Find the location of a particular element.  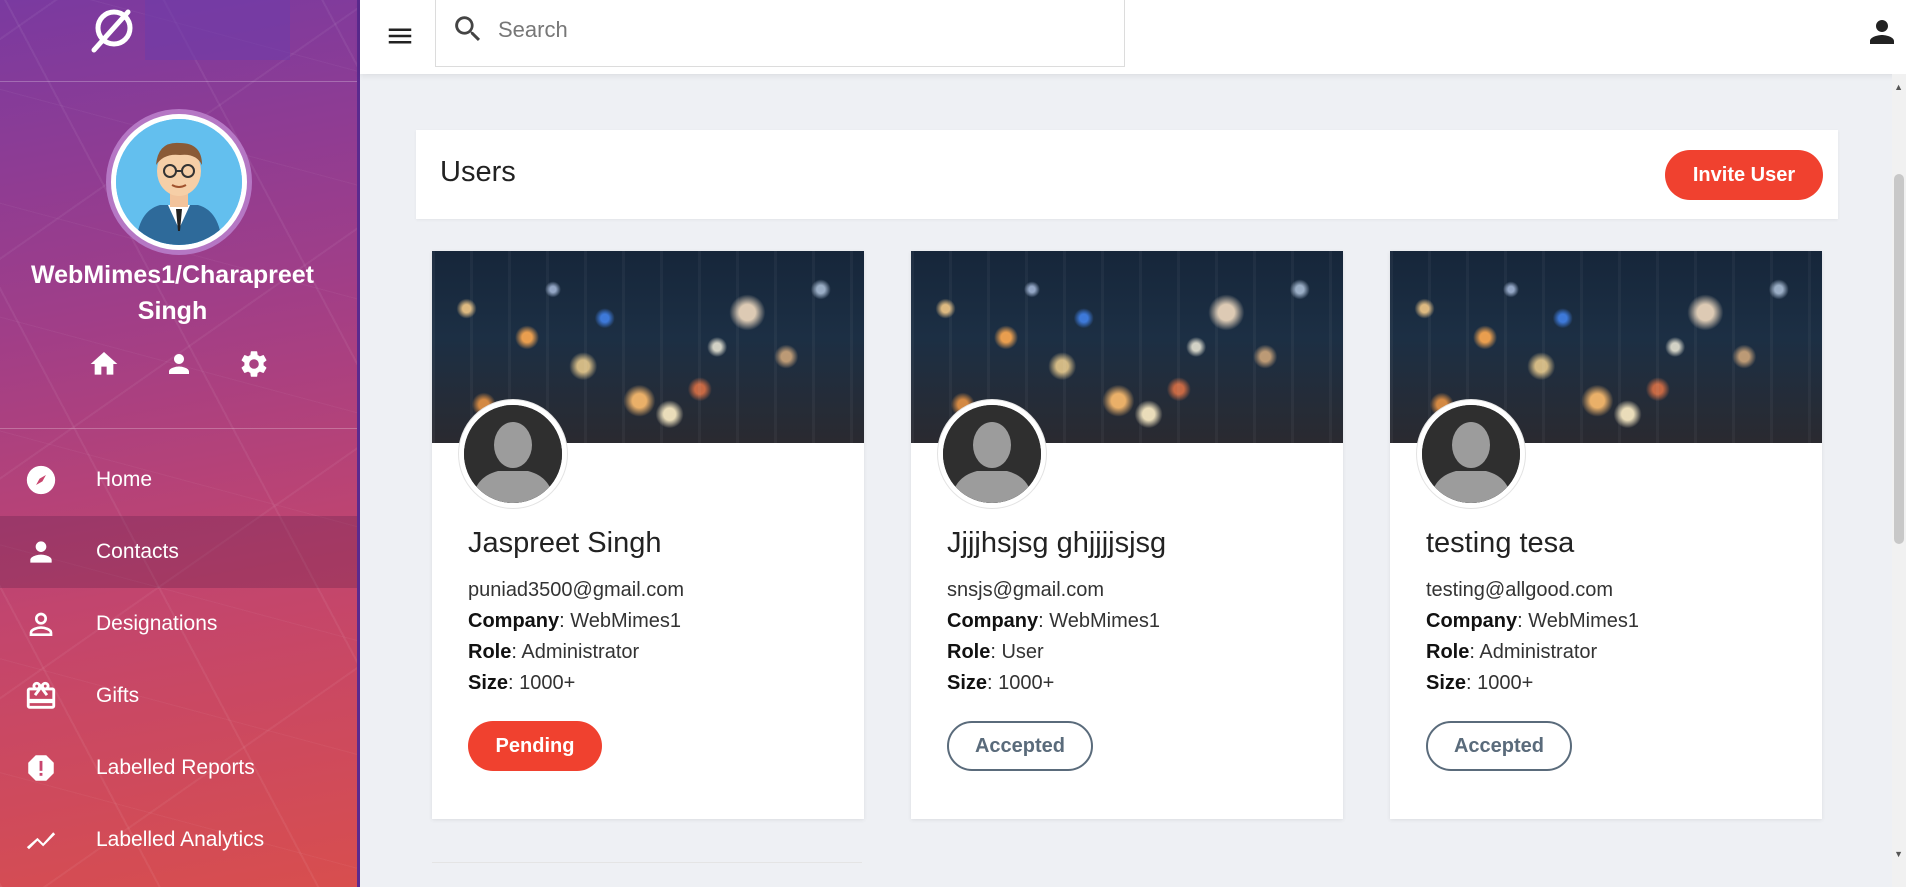

sidebar-item-label: Labelled Analytics is located at coordinates (180, 839).